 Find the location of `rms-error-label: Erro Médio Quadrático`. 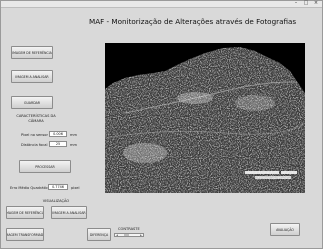

rms-error-label: Erro Médio Quadrático is located at coordinates (30, 188).